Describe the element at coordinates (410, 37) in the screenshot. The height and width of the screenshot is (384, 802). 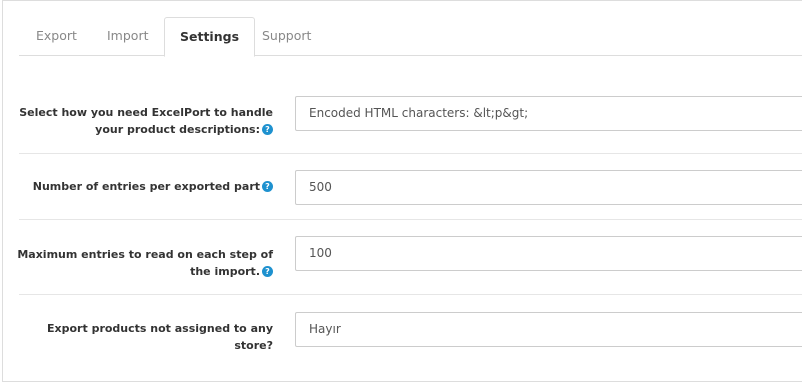
I see `tab-bar: Export Import Settings Support` at that location.